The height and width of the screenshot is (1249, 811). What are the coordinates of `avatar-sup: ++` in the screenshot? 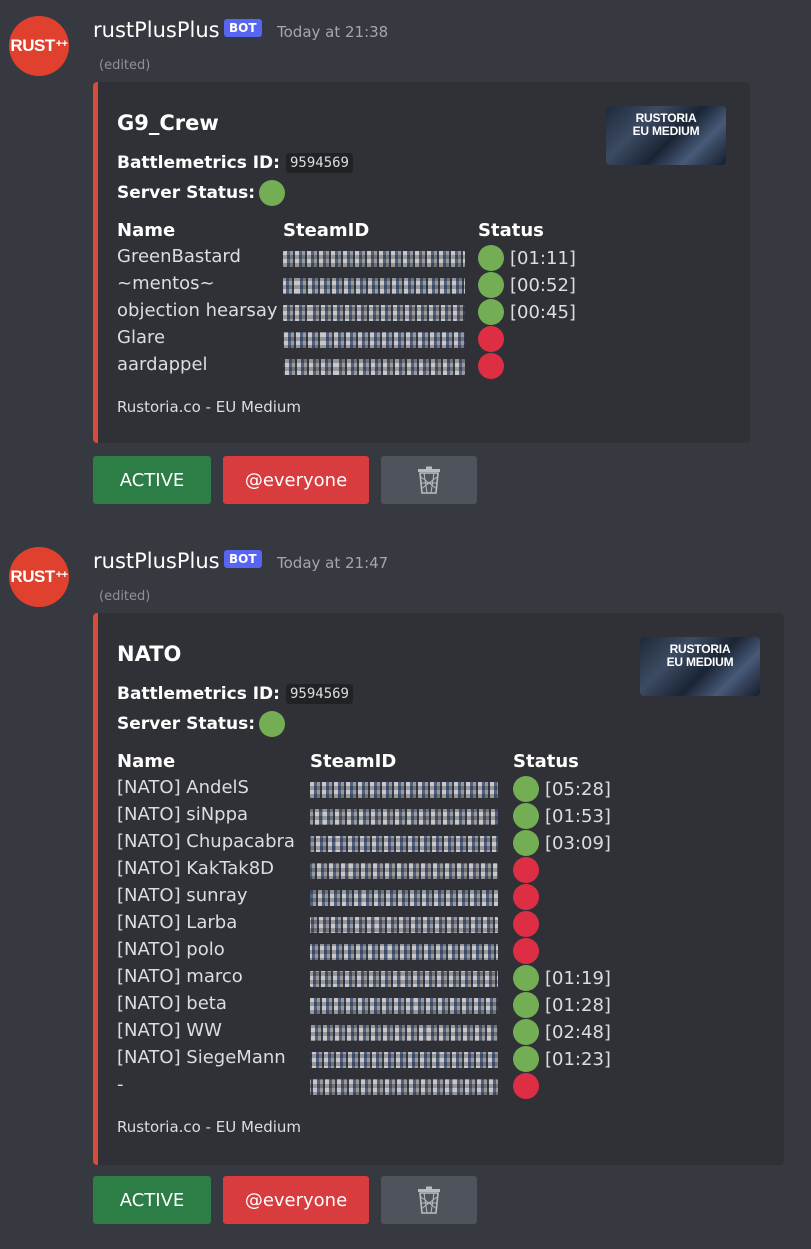 It's located at (61, 44).